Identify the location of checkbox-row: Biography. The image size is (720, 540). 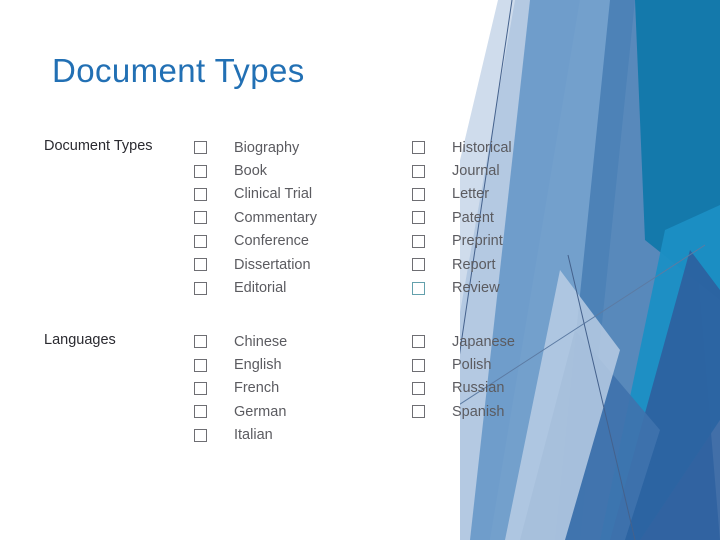
(303, 147).